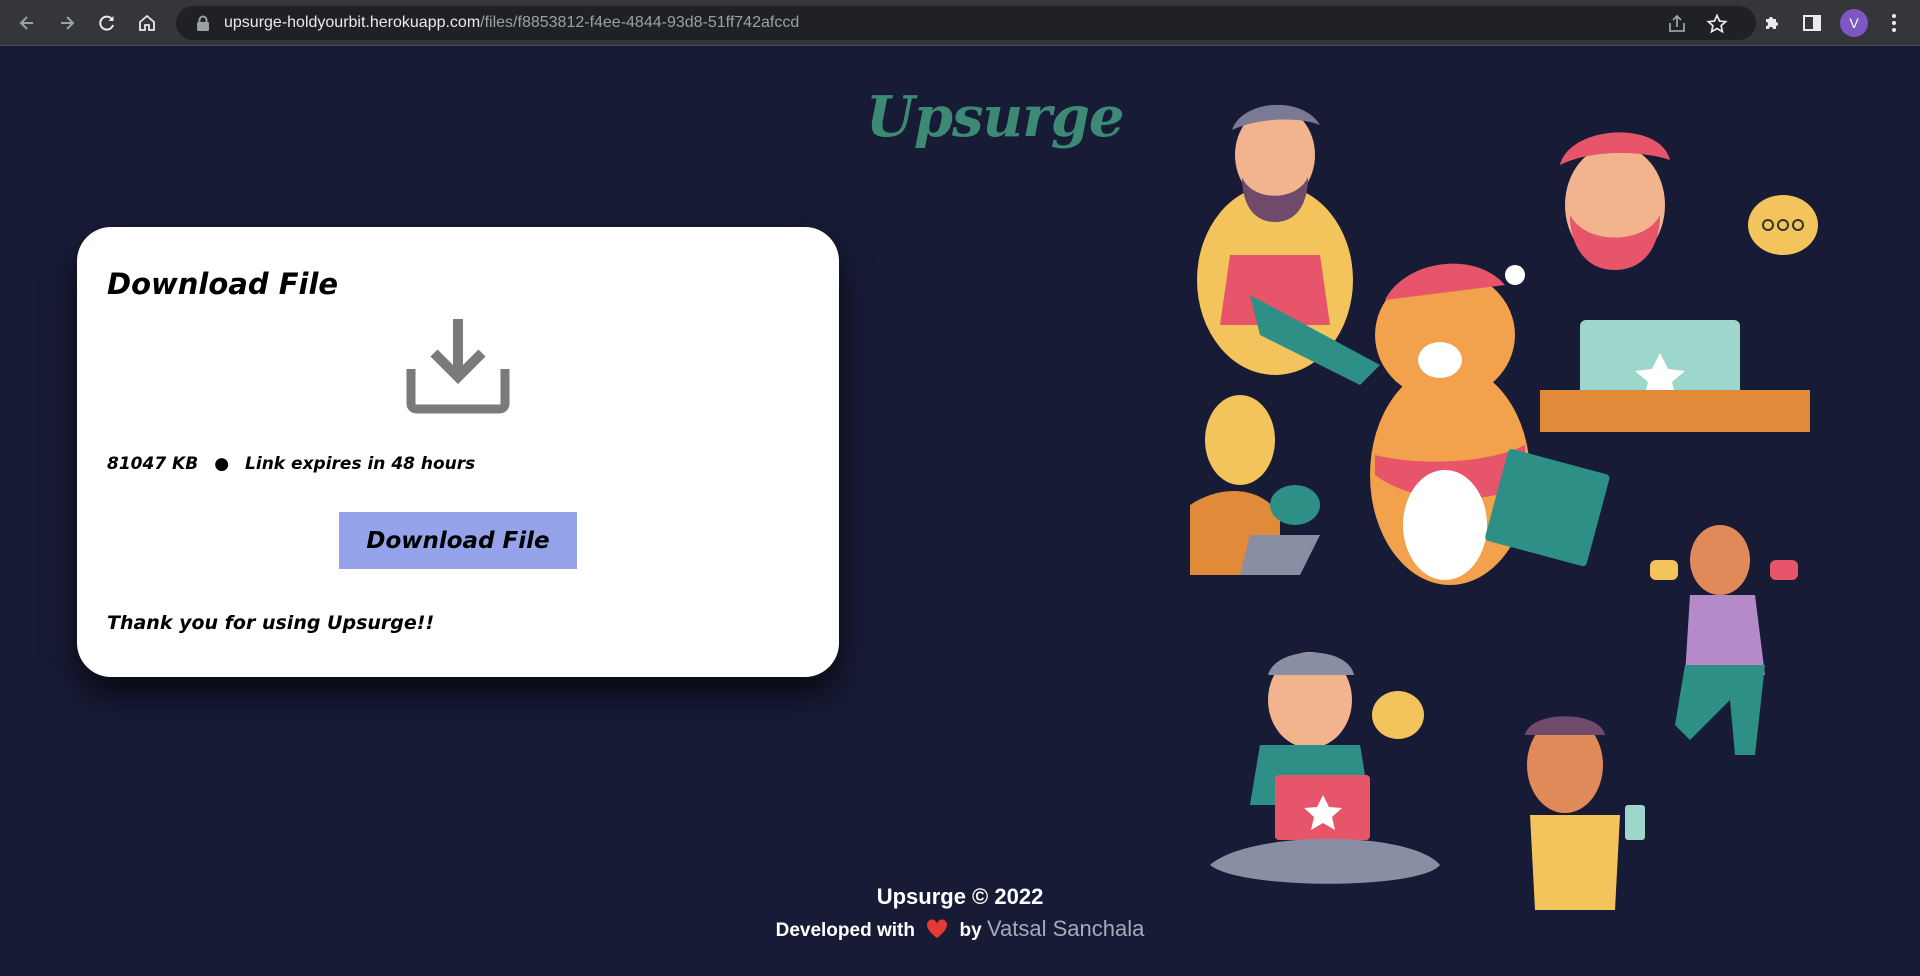 The height and width of the screenshot is (976, 1920). What do you see at coordinates (1065, 928) in the screenshot?
I see `author-link: Vatsal Sanchala` at bounding box center [1065, 928].